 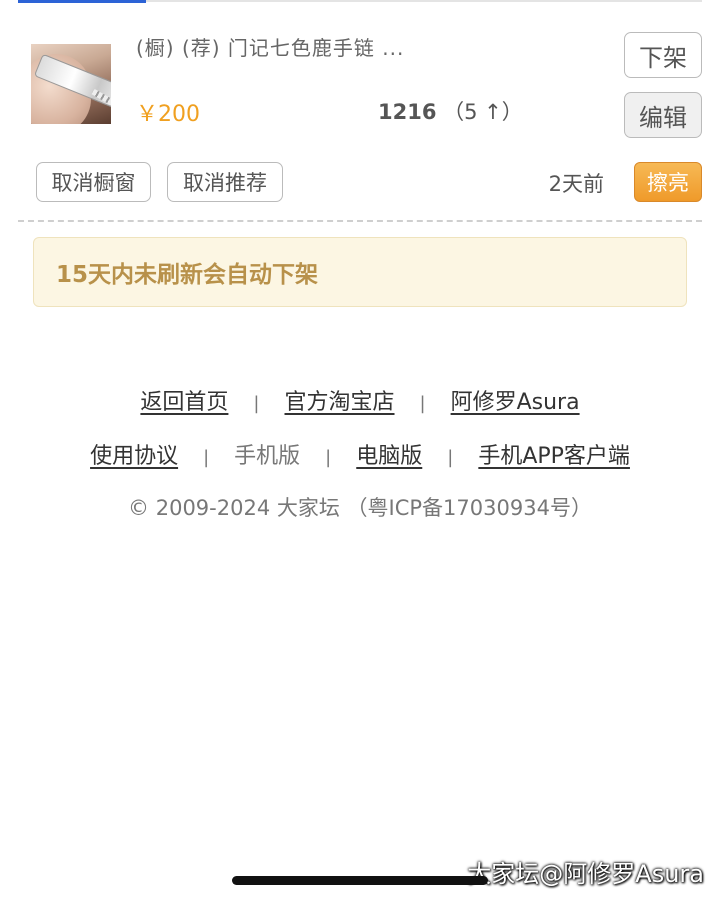 I want to click on edit-button: 编辑, so click(x=663, y=115).